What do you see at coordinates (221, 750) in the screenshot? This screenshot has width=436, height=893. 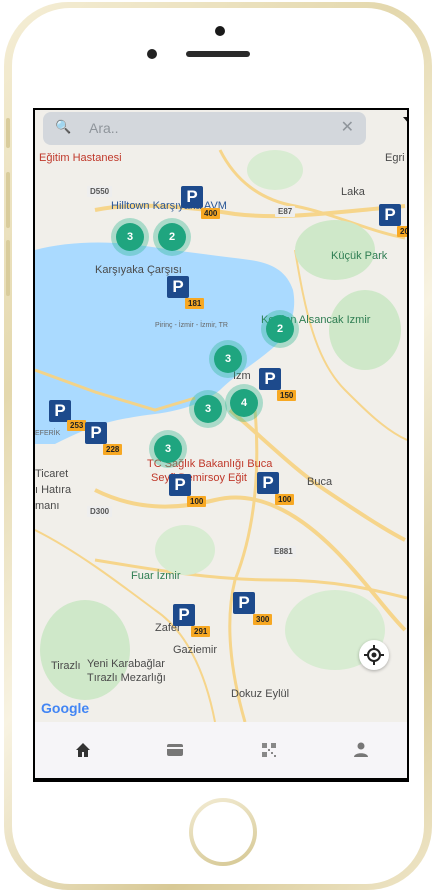 I see `bottom-tab-bar` at bounding box center [221, 750].